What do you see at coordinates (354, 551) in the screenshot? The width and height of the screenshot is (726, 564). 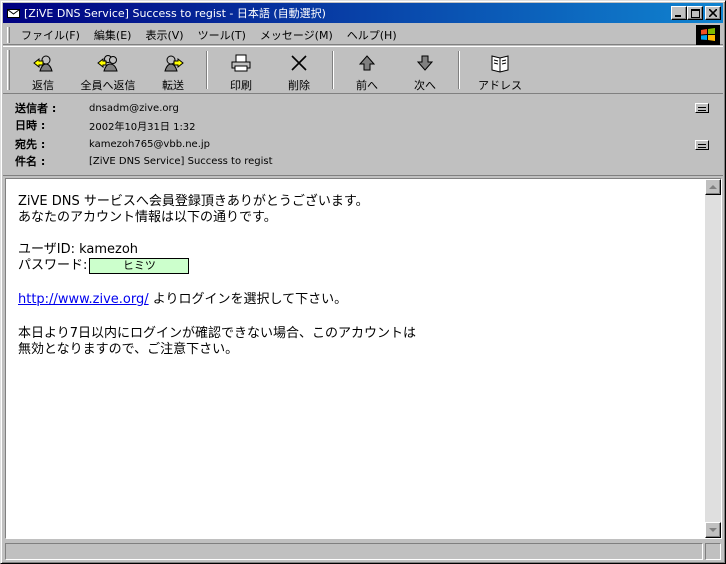 I see `status-pane` at bounding box center [354, 551].